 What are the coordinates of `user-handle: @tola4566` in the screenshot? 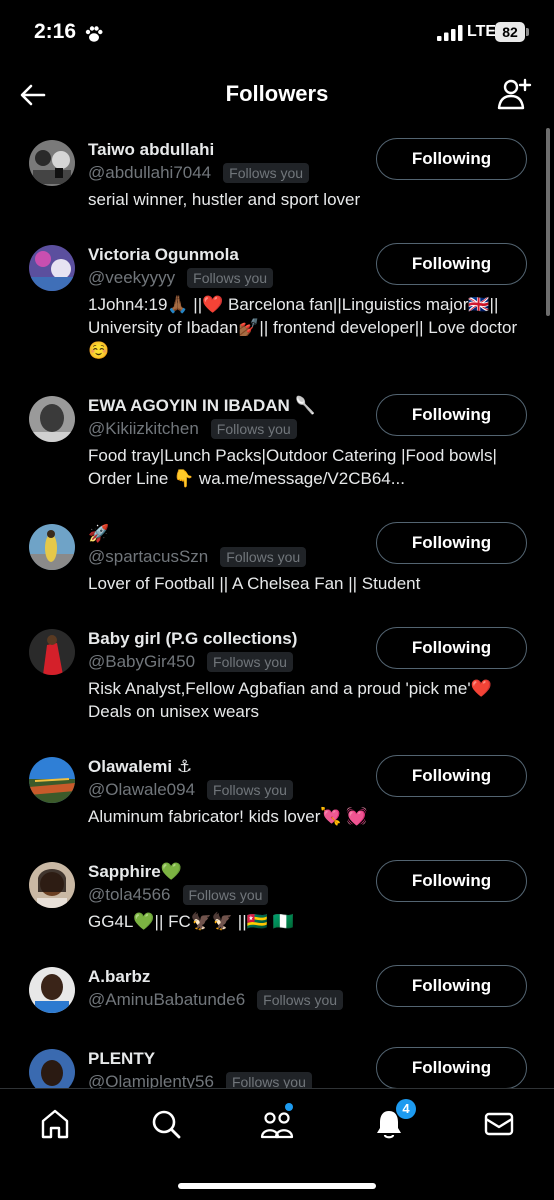 It's located at (129, 895).